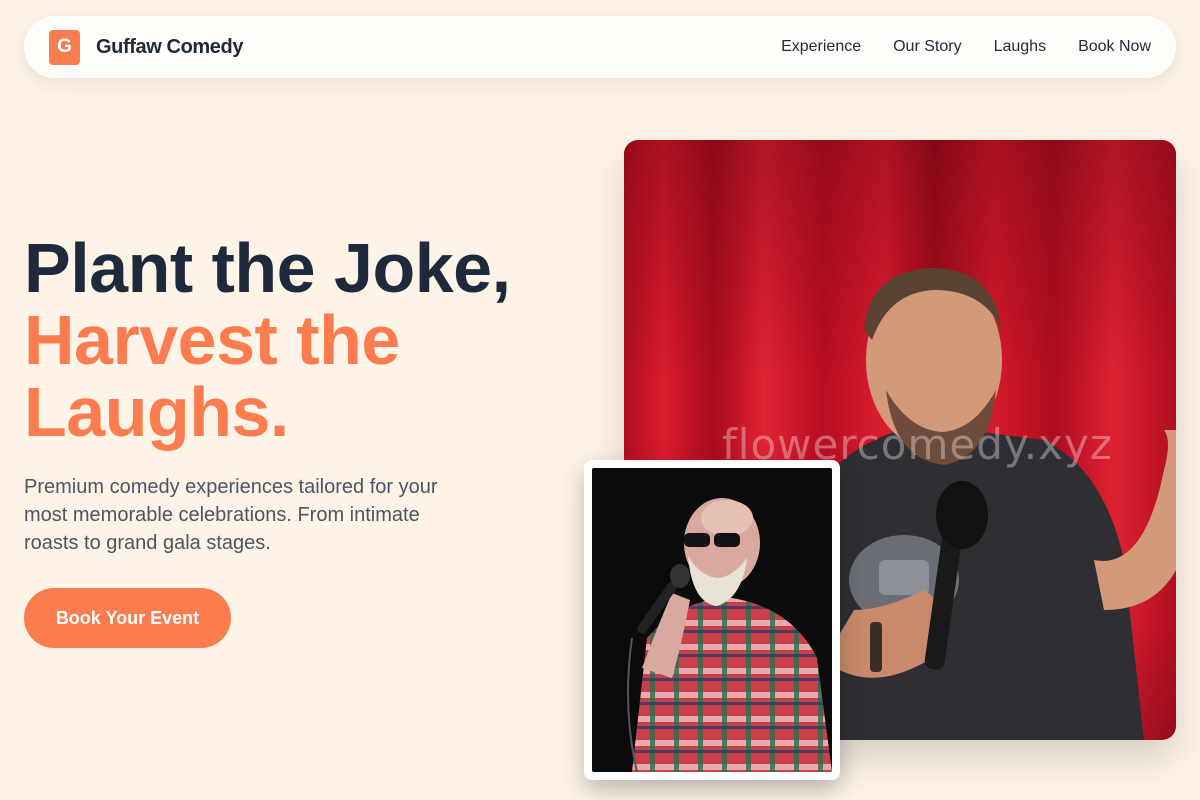 Image resolution: width=1200 pixels, height=800 pixels. Describe the element at coordinates (267, 268) in the screenshot. I see `hero-title-line1: Plant the Joke,` at that location.